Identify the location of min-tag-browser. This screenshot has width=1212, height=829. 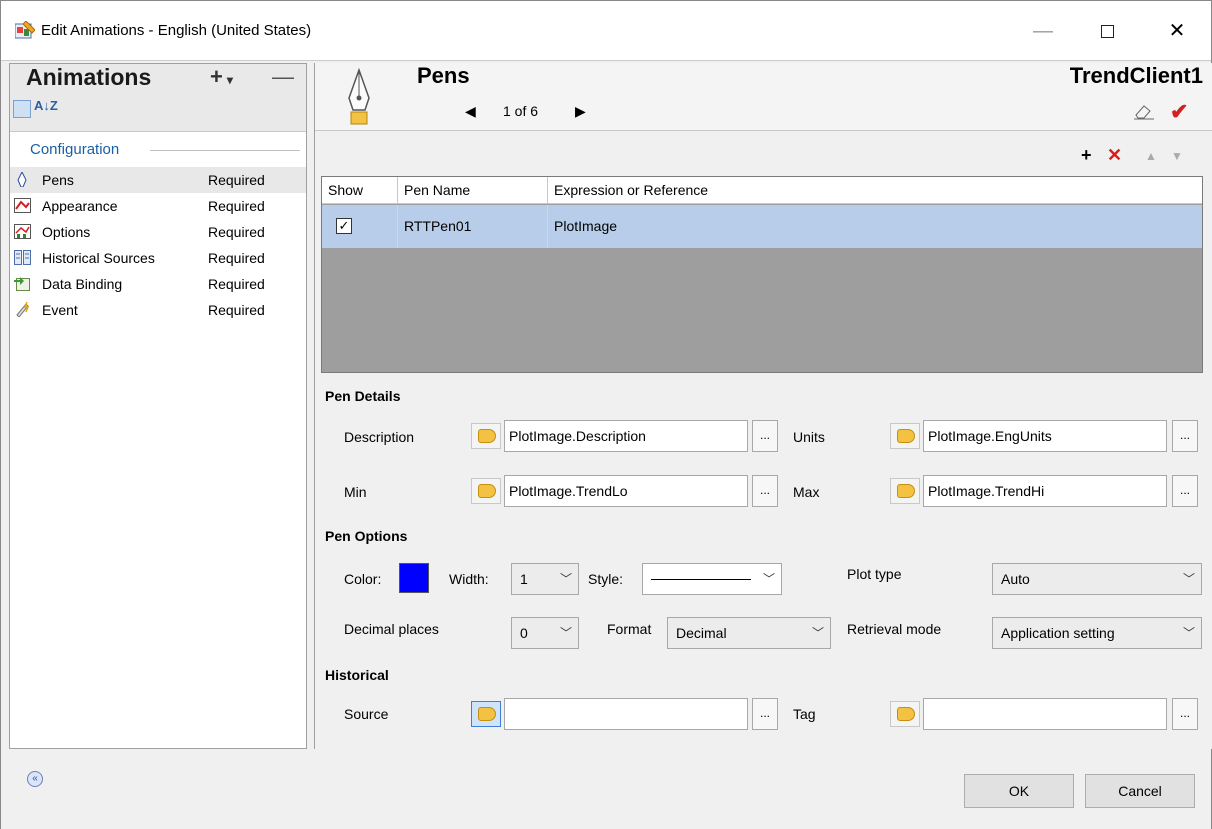
(486, 491).